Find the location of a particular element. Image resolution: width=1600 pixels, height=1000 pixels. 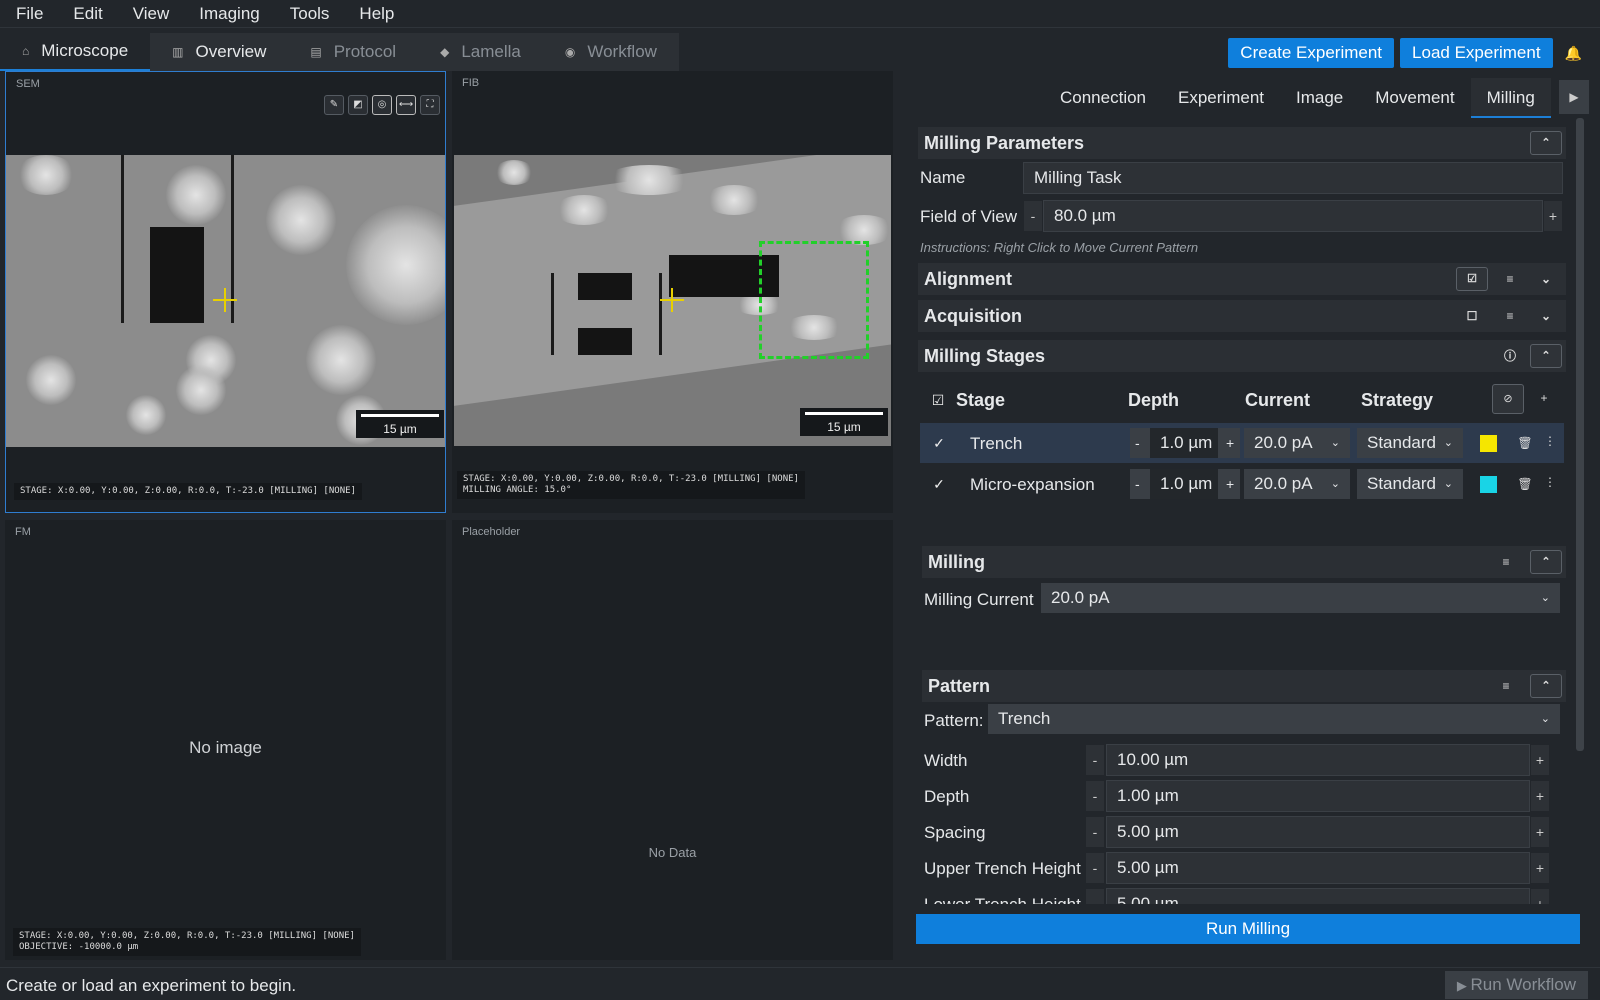

lower-trench-height-field: 5.00 µm is located at coordinates (1318, 896).